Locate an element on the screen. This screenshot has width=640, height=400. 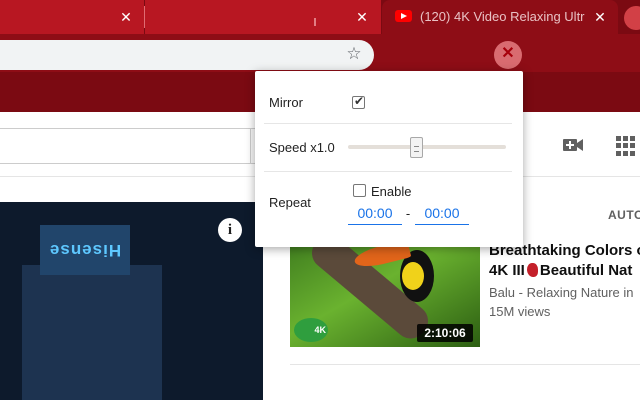
mirror-label: Mirror is located at coordinates (286, 102).